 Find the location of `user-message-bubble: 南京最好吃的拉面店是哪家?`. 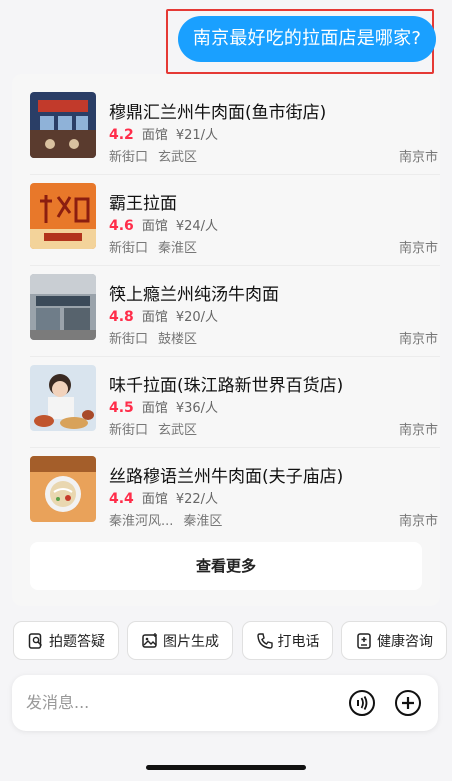

user-message-bubble: 南京最好吃的拉面店是哪家? is located at coordinates (307, 39).